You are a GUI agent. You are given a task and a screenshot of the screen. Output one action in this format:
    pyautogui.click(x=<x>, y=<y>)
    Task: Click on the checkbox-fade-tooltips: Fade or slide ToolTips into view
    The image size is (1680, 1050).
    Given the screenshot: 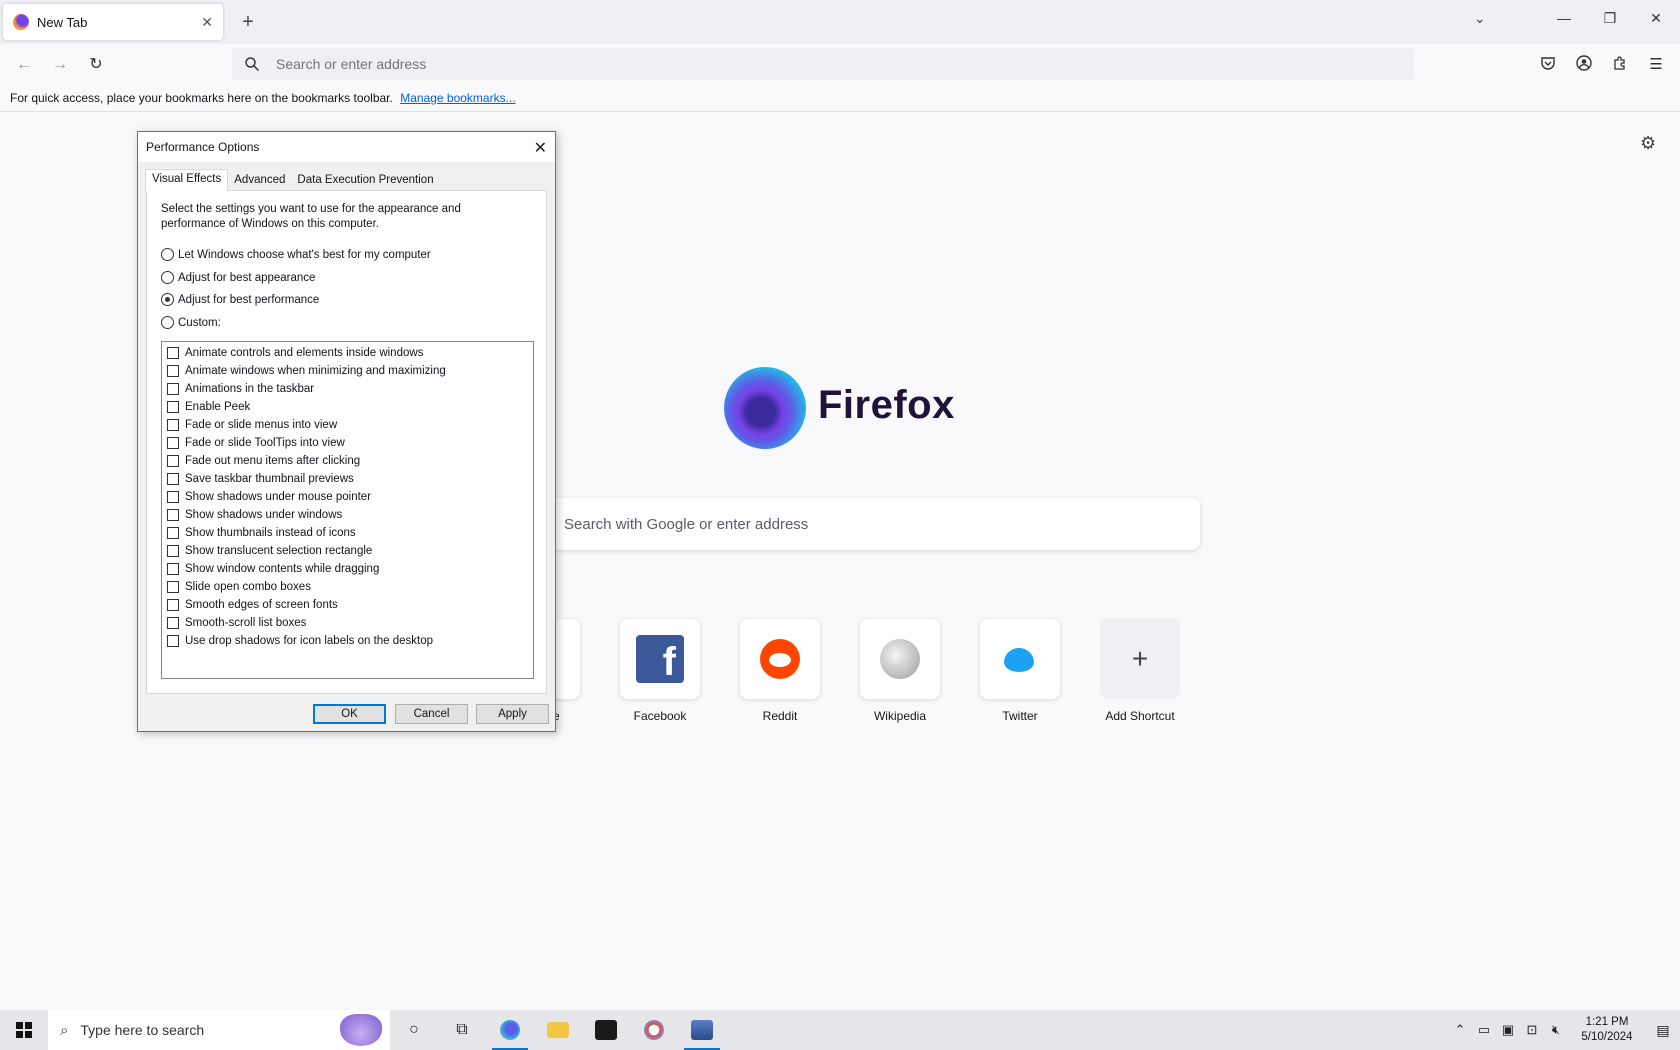 What is the action you would take?
    pyautogui.click(x=347, y=443)
    